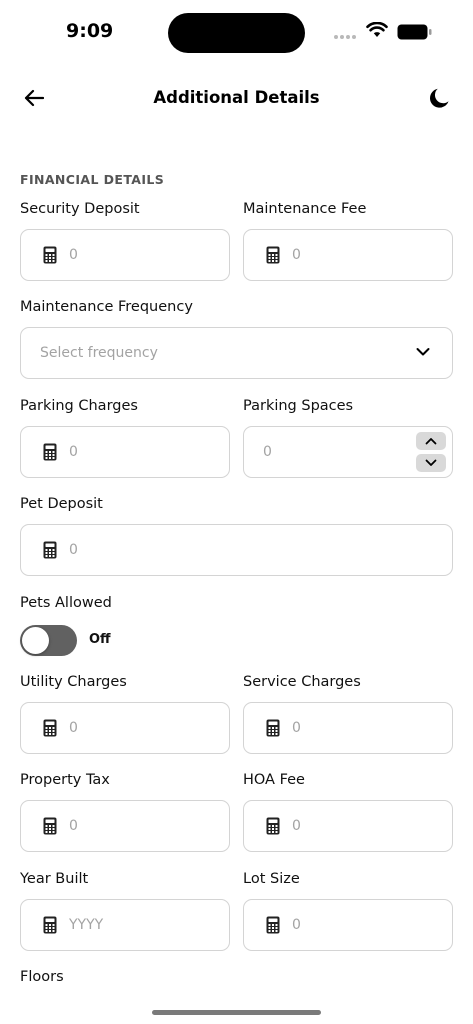  I want to click on home-indicator, so click(236, 1012).